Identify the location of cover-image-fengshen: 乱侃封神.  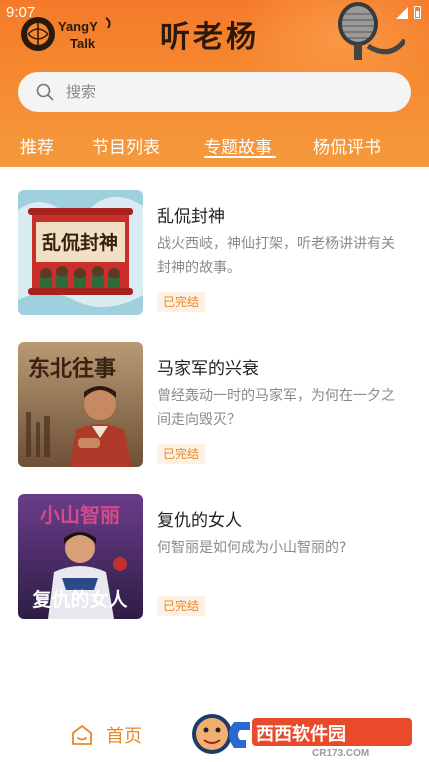
(80, 252).